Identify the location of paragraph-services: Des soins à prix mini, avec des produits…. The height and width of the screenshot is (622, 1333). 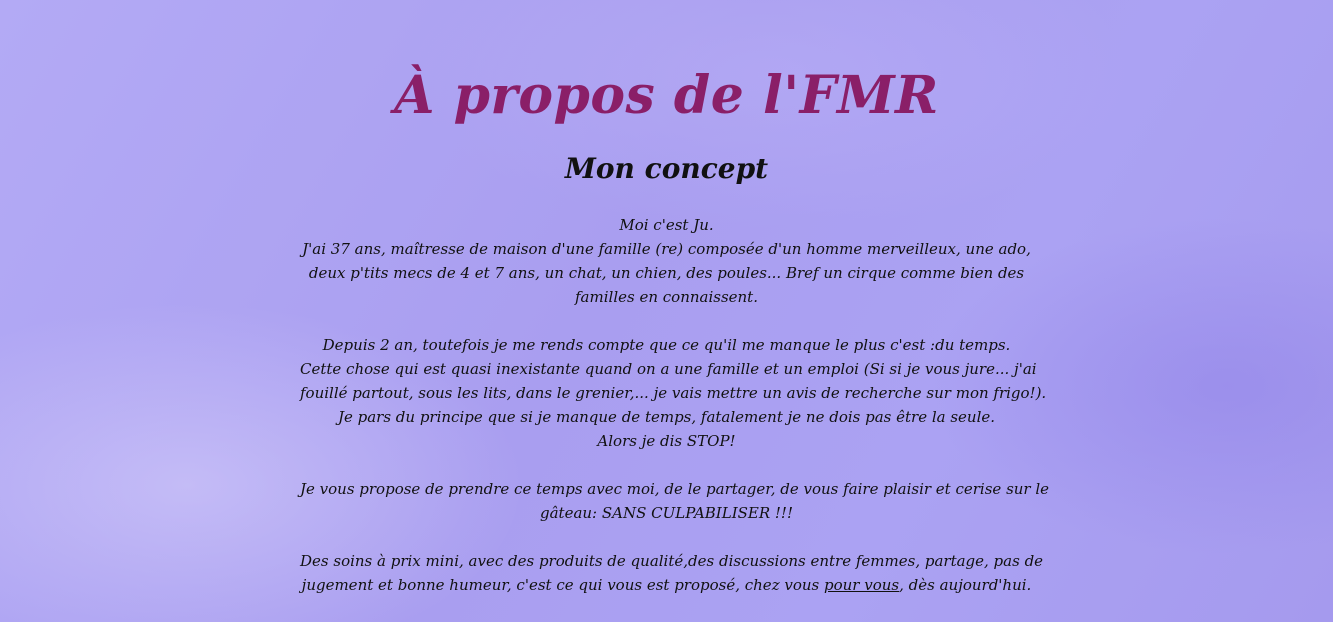
(672, 573).